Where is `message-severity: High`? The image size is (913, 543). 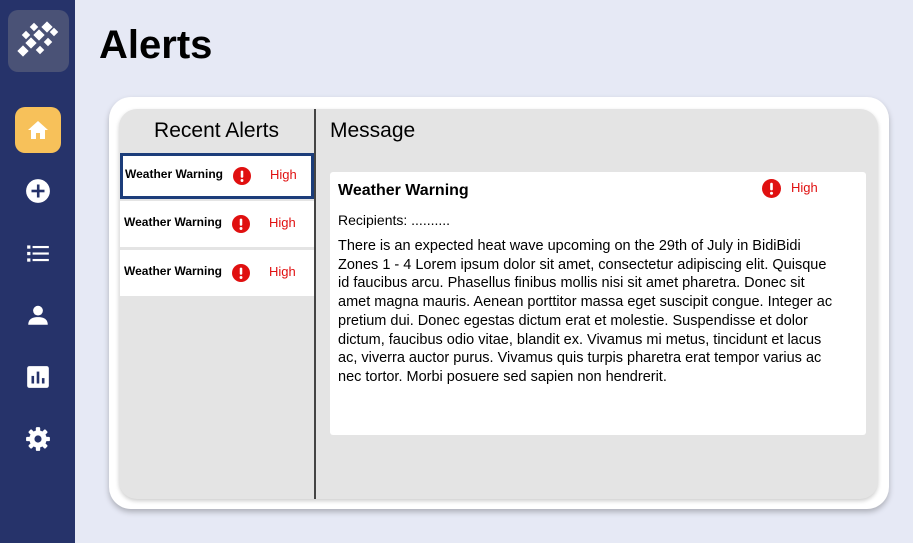
message-severity: High is located at coordinates (804, 187).